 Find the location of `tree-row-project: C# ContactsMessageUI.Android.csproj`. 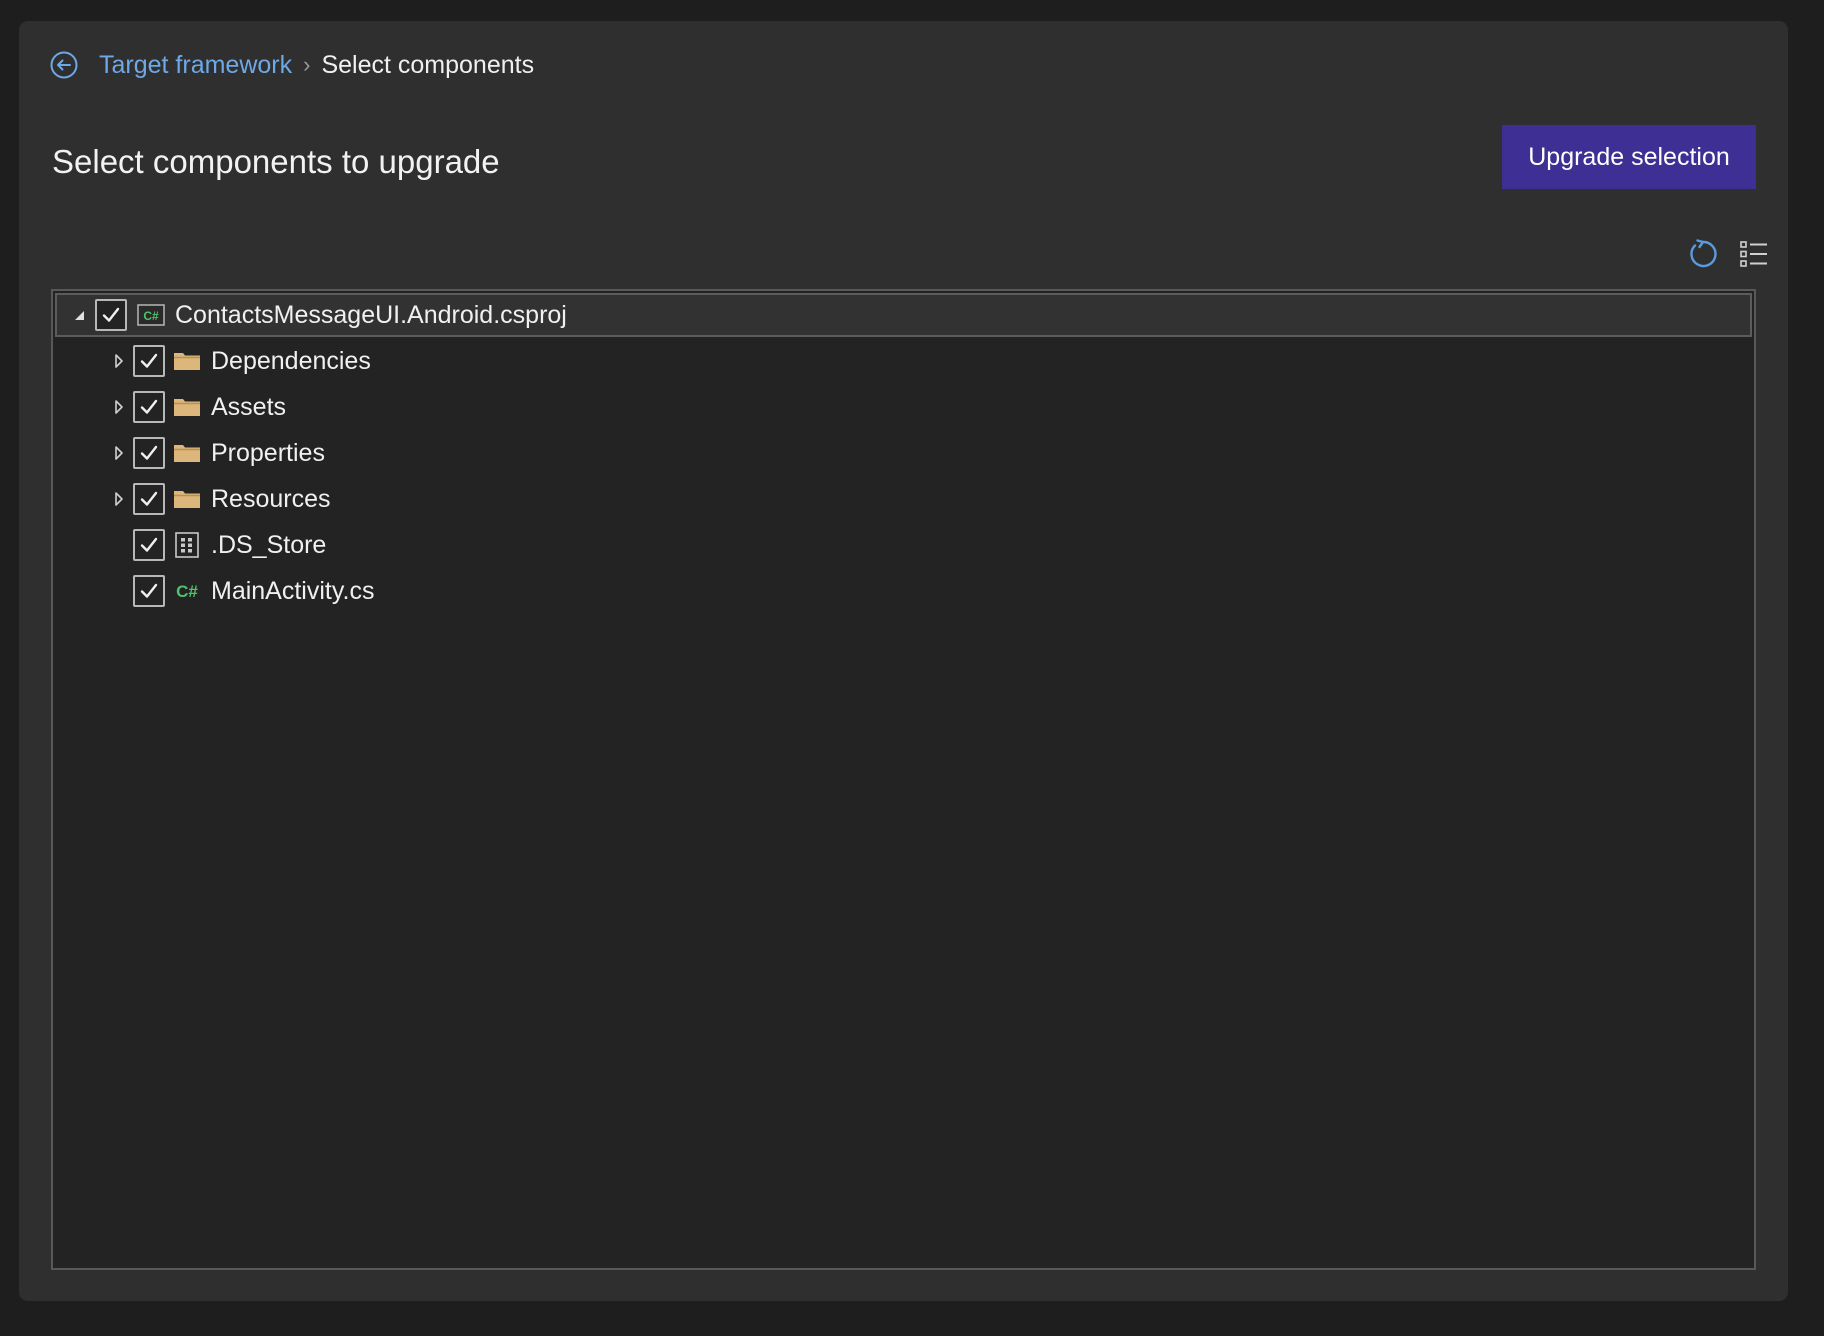

tree-row-project: C# ContactsMessageUI.Android.csproj is located at coordinates (903, 315).